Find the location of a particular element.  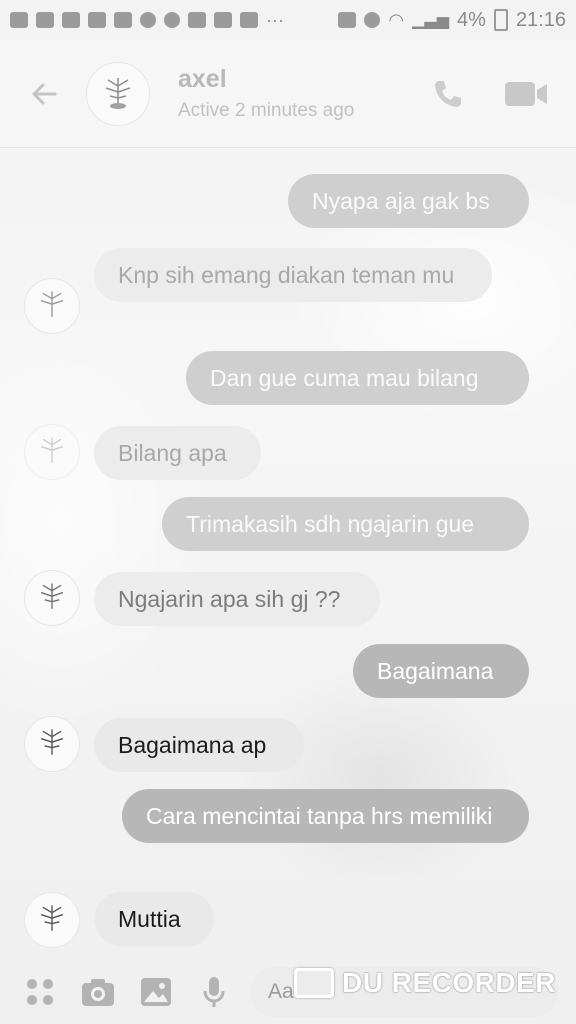

camera-icon is located at coordinates (98, 992).